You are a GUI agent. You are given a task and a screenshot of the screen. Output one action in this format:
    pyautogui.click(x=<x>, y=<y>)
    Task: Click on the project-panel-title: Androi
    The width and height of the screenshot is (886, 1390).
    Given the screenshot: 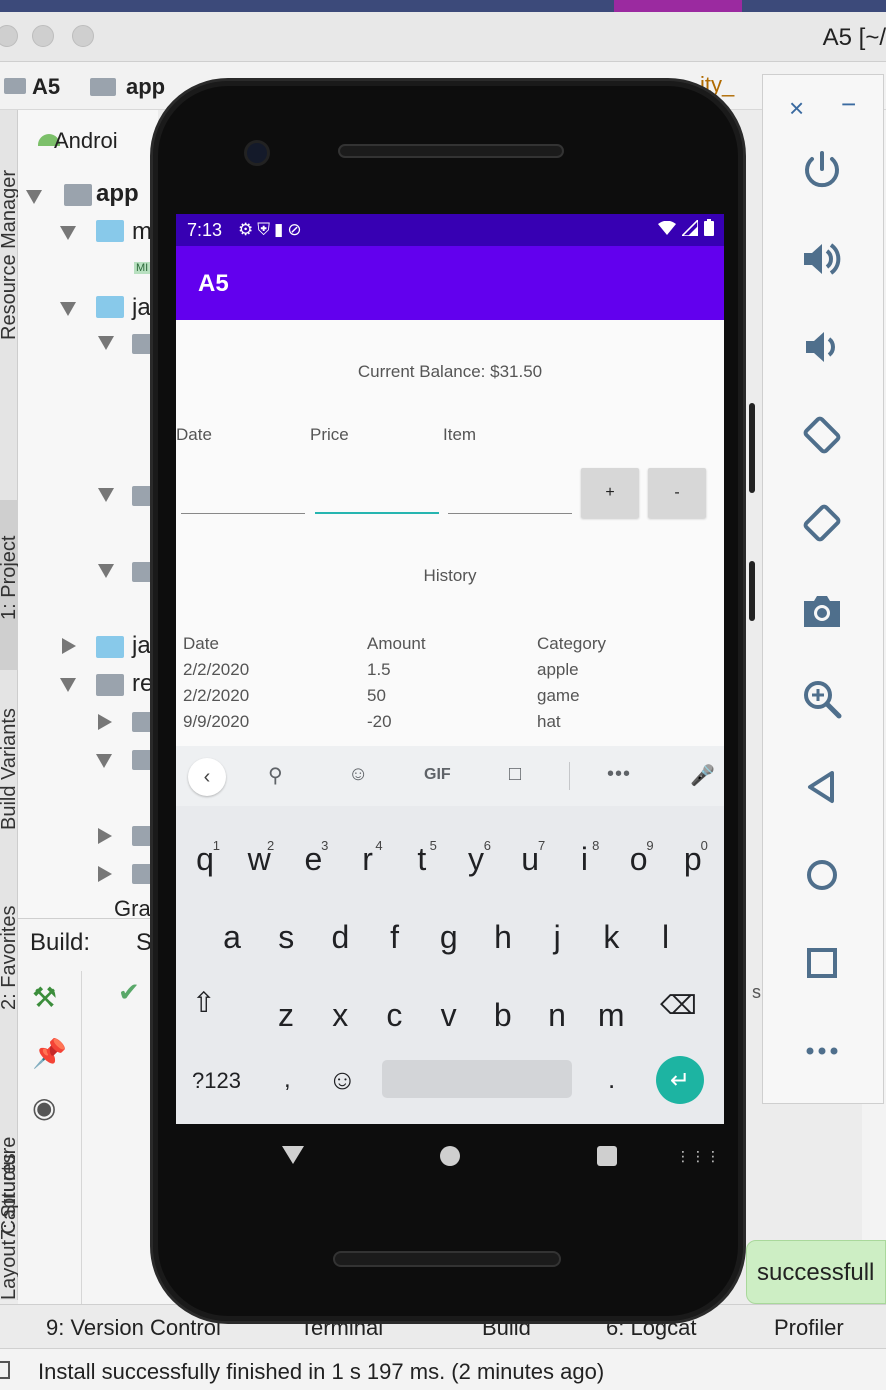 What is the action you would take?
    pyautogui.click(x=86, y=141)
    